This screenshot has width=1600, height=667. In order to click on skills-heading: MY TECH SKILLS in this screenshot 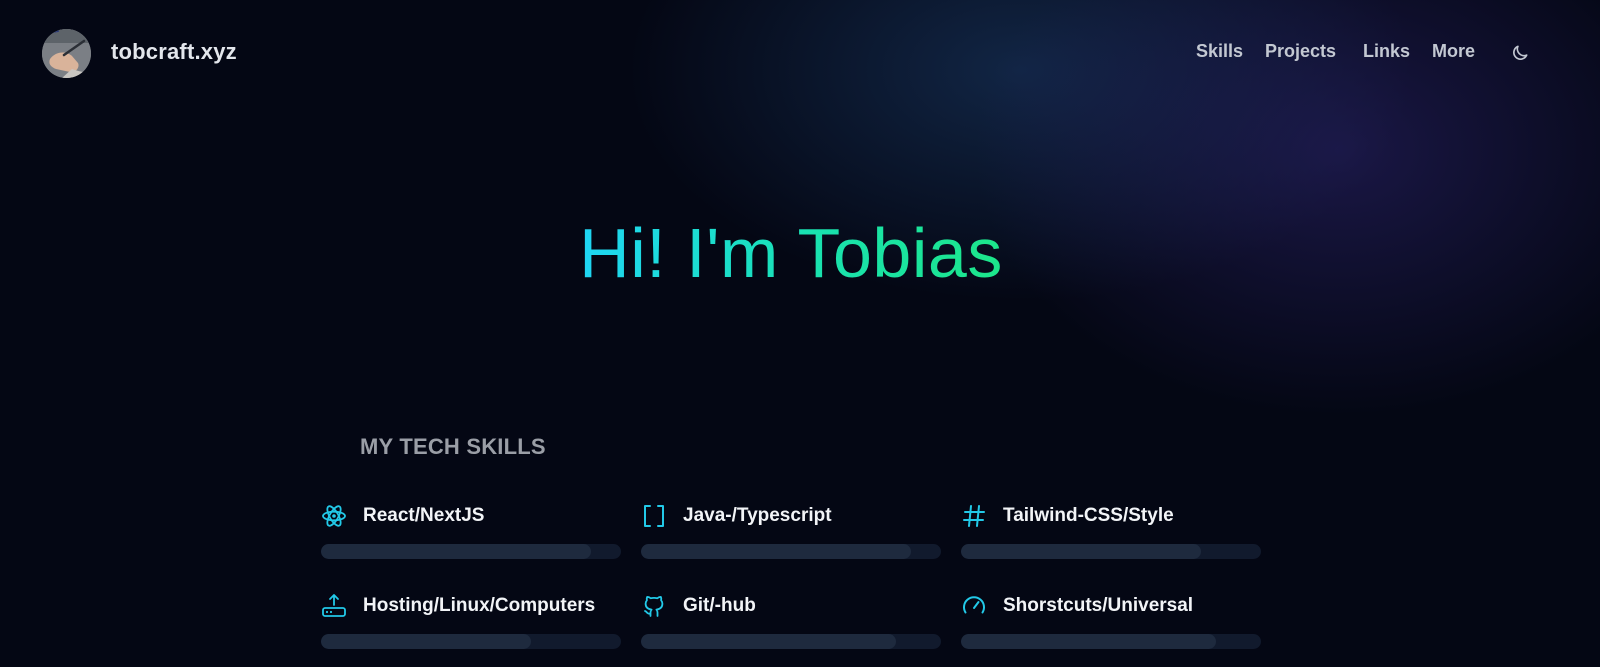, I will do `click(453, 446)`.